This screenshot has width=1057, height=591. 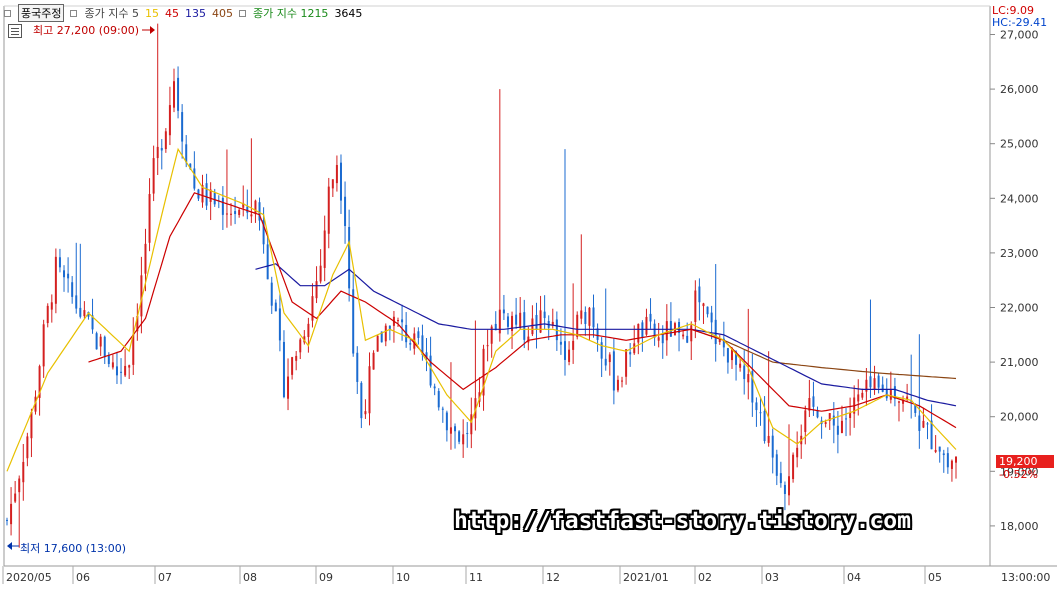 I want to click on x-tick-label: 2021/01, so click(x=646, y=577).